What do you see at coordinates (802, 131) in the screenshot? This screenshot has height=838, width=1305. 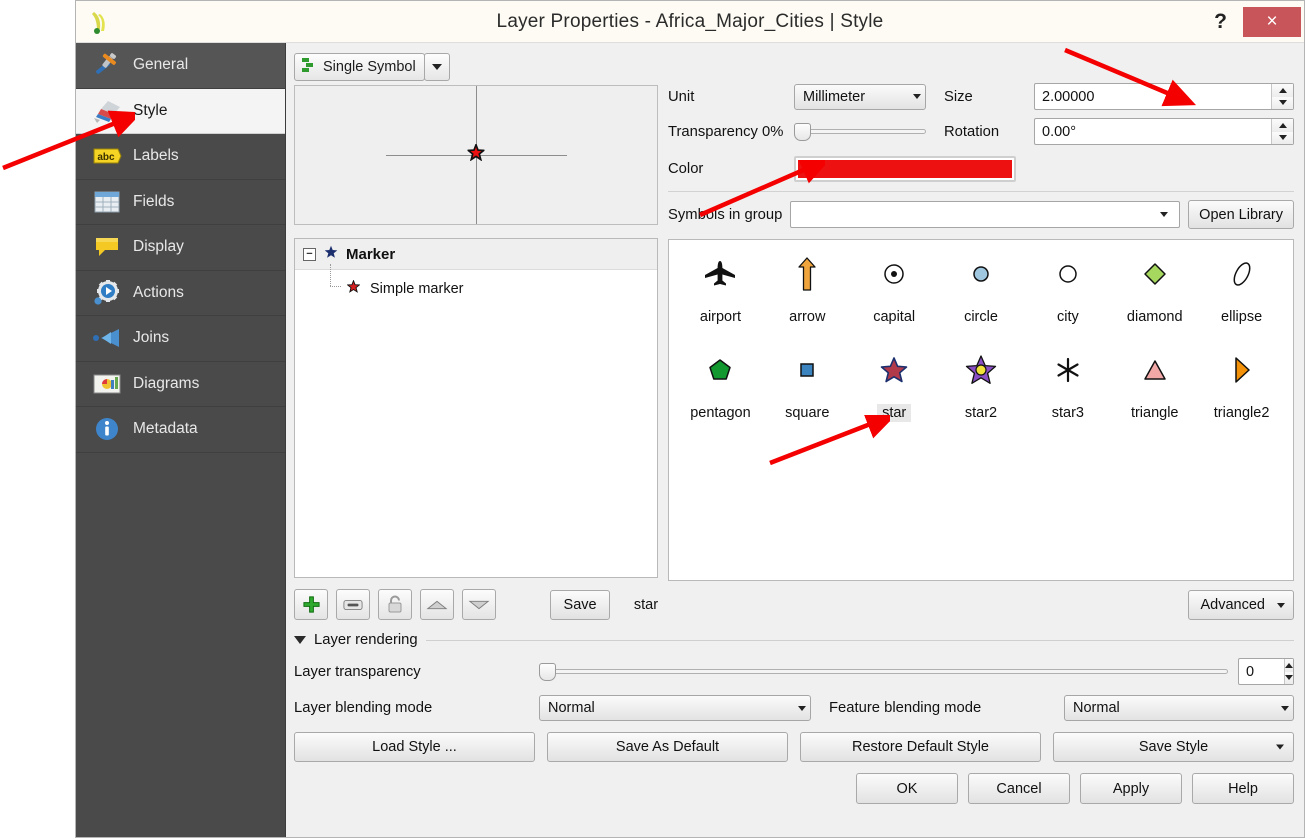 I see `transparency-slider-handle` at bounding box center [802, 131].